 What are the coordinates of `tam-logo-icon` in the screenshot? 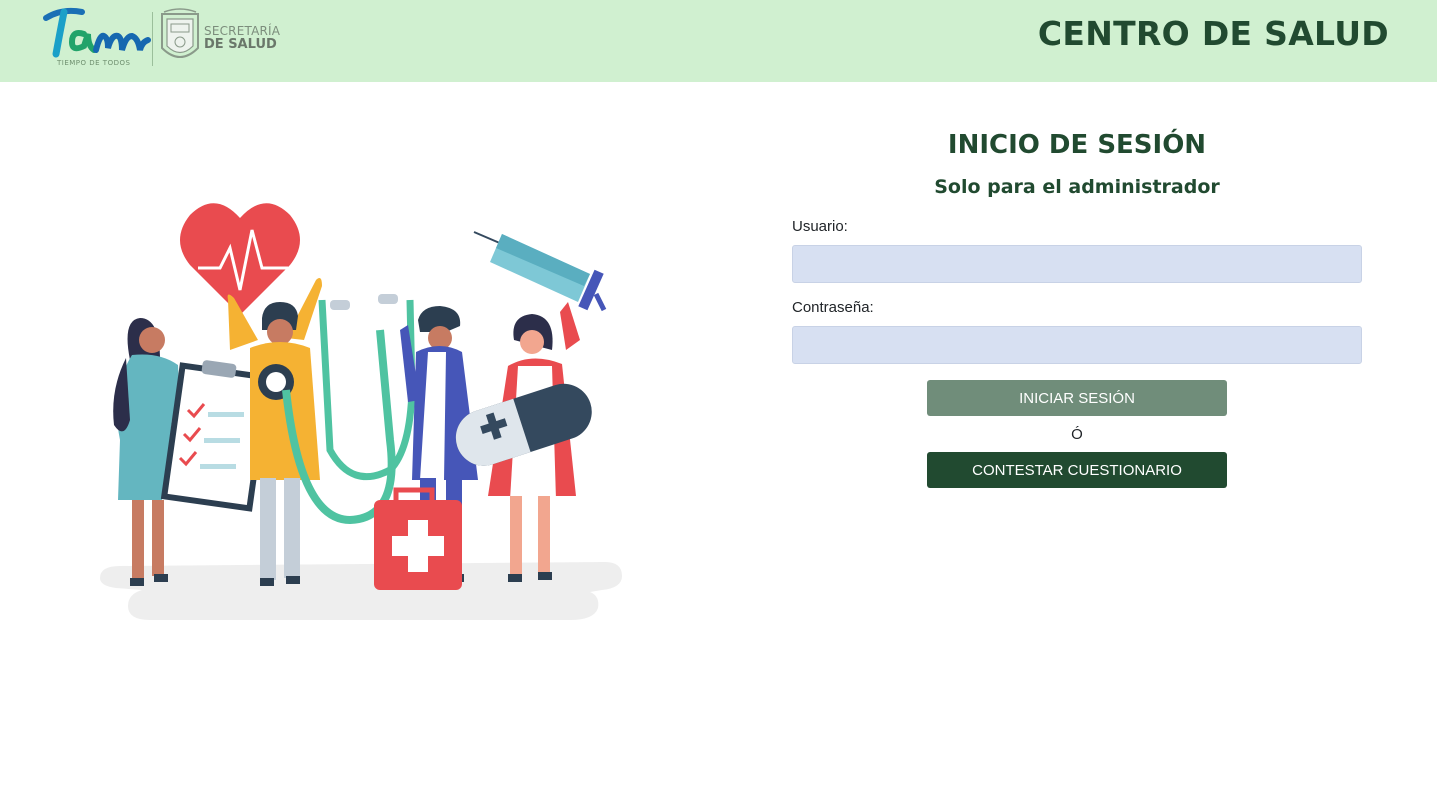 It's located at (97, 32).